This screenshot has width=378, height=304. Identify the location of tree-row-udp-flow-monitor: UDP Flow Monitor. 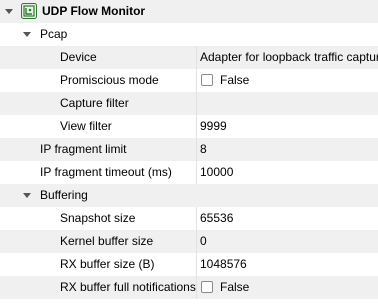
(189, 11).